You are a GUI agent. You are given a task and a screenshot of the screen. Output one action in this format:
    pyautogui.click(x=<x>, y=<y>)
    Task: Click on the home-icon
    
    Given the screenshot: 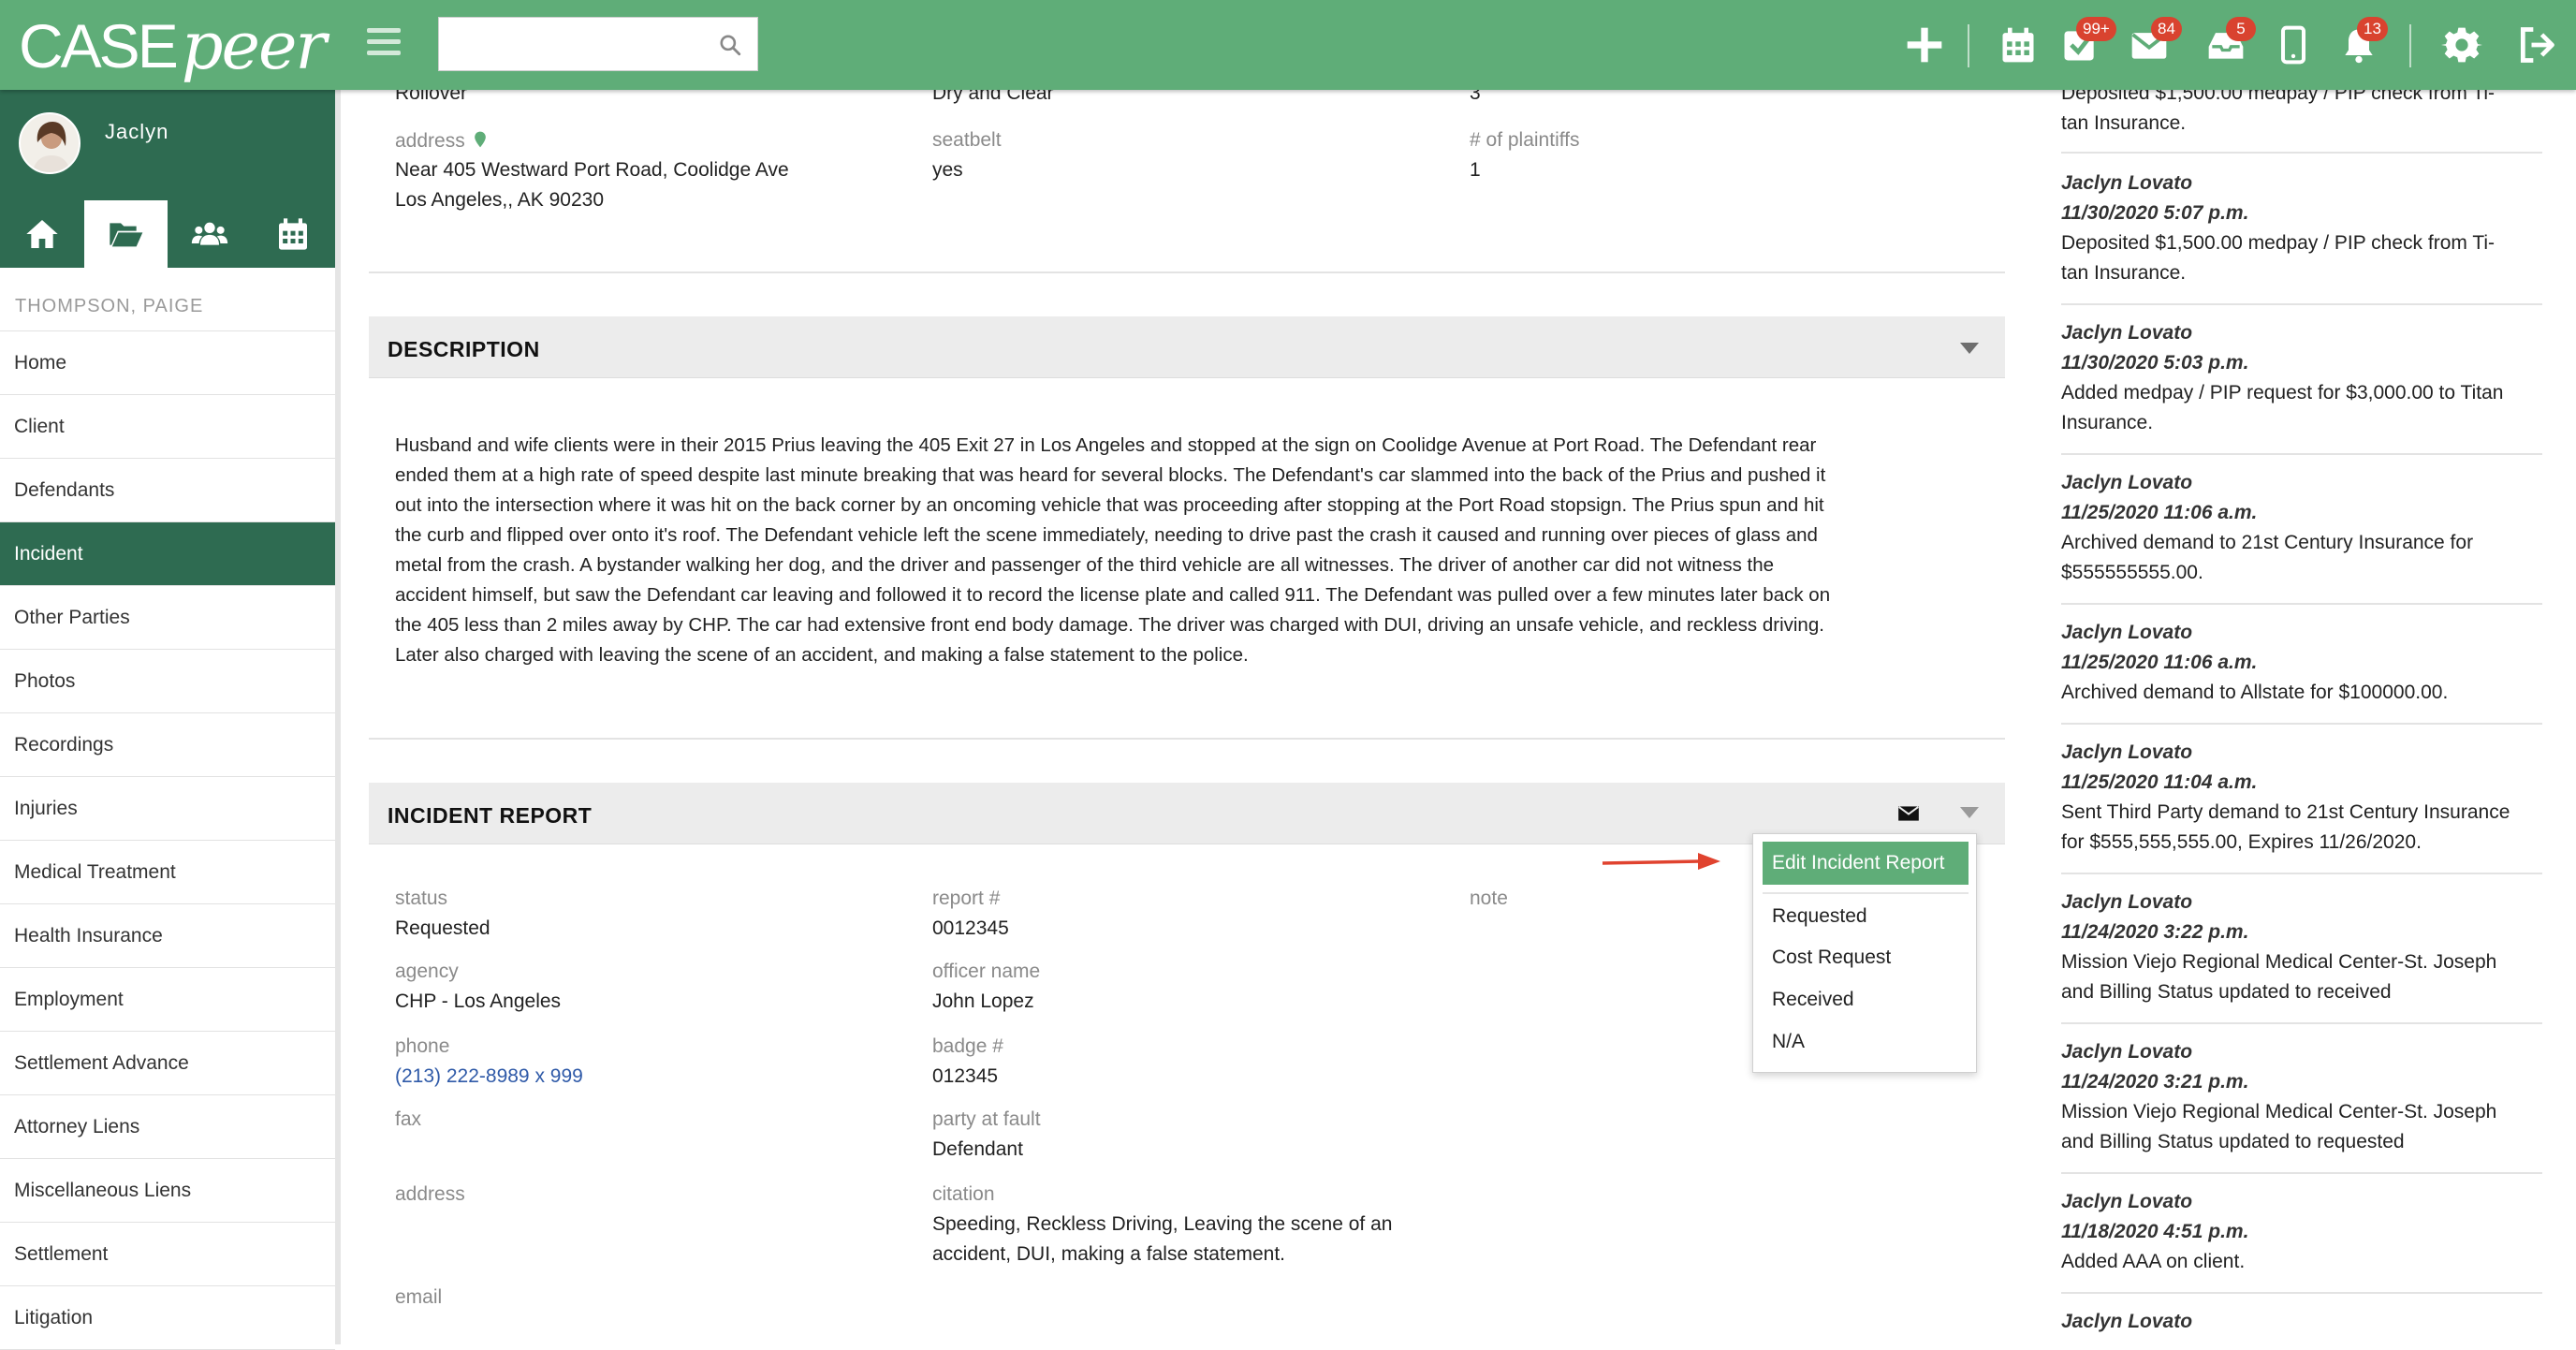 What is the action you would take?
    pyautogui.click(x=42, y=234)
    